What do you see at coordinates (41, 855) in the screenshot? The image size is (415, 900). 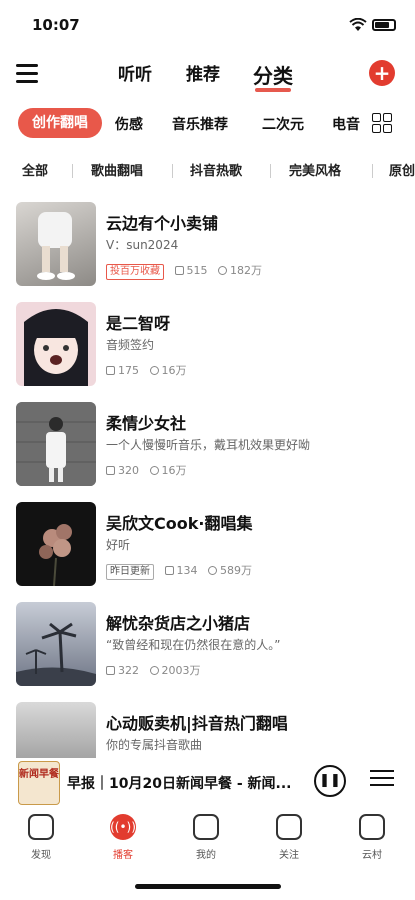 I see `tab-label: 发现` at bounding box center [41, 855].